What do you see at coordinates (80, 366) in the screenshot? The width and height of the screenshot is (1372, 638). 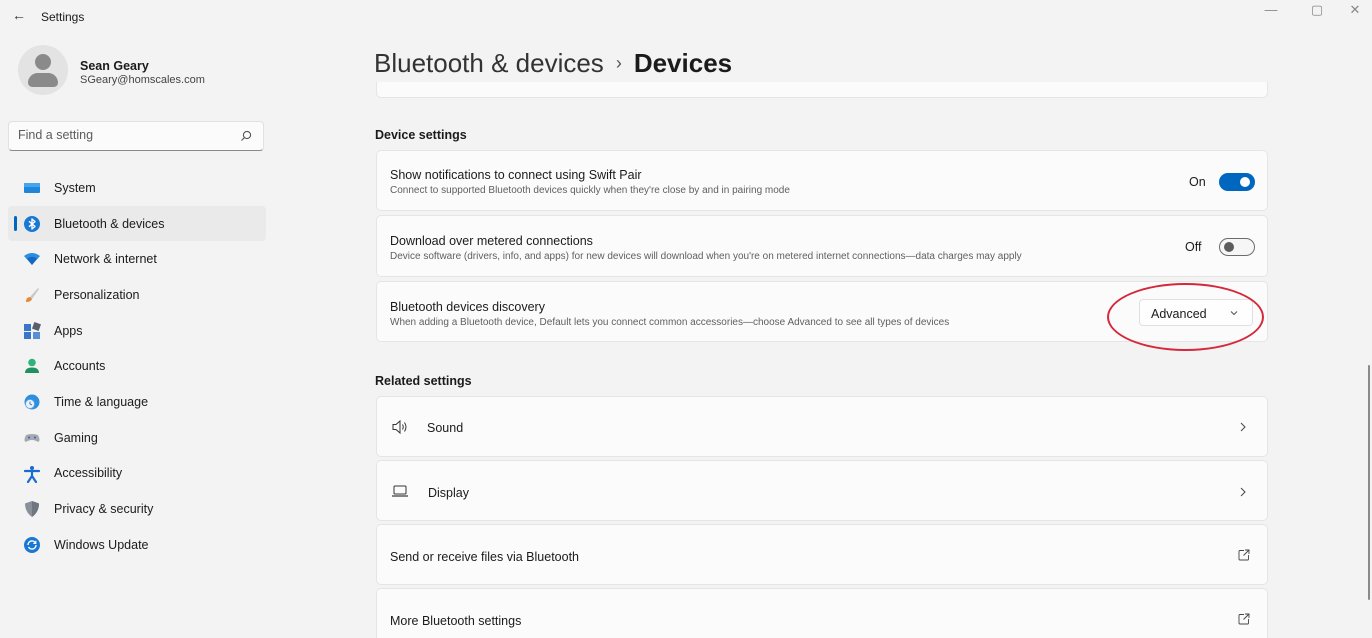 I see `sidebar-item-label: Accounts` at bounding box center [80, 366].